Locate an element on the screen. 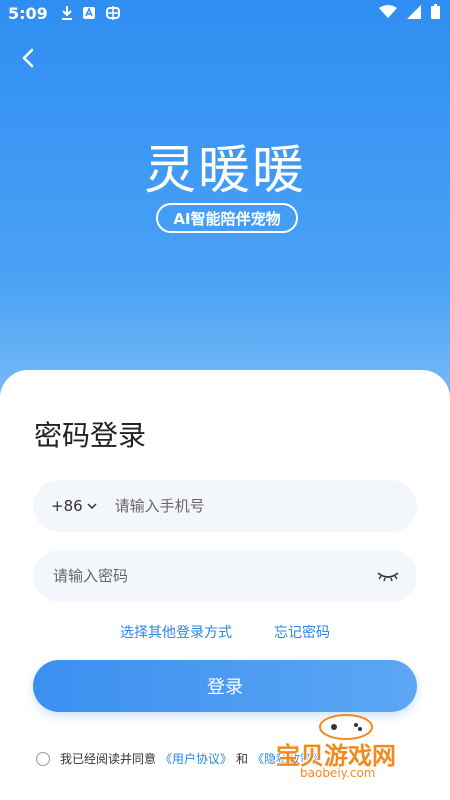 The height and width of the screenshot is (800, 450). page-title: 密码登录 is located at coordinates (90, 435).